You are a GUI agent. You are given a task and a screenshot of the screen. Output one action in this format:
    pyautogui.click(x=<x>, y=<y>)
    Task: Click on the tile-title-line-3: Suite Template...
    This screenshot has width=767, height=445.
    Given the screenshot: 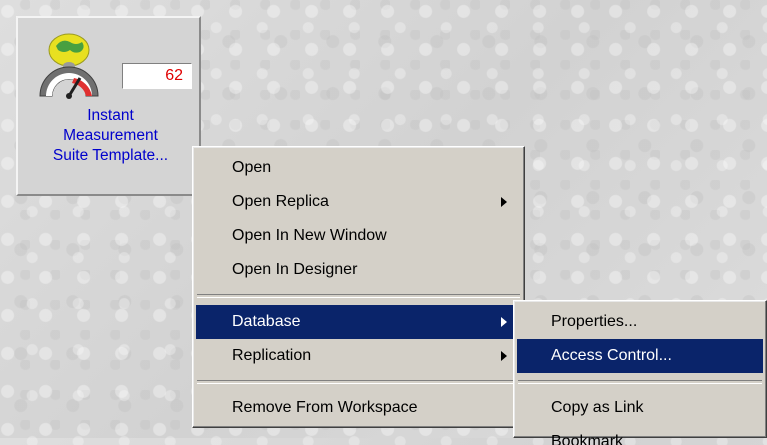 What is the action you would take?
    pyautogui.click(x=110, y=155)
    